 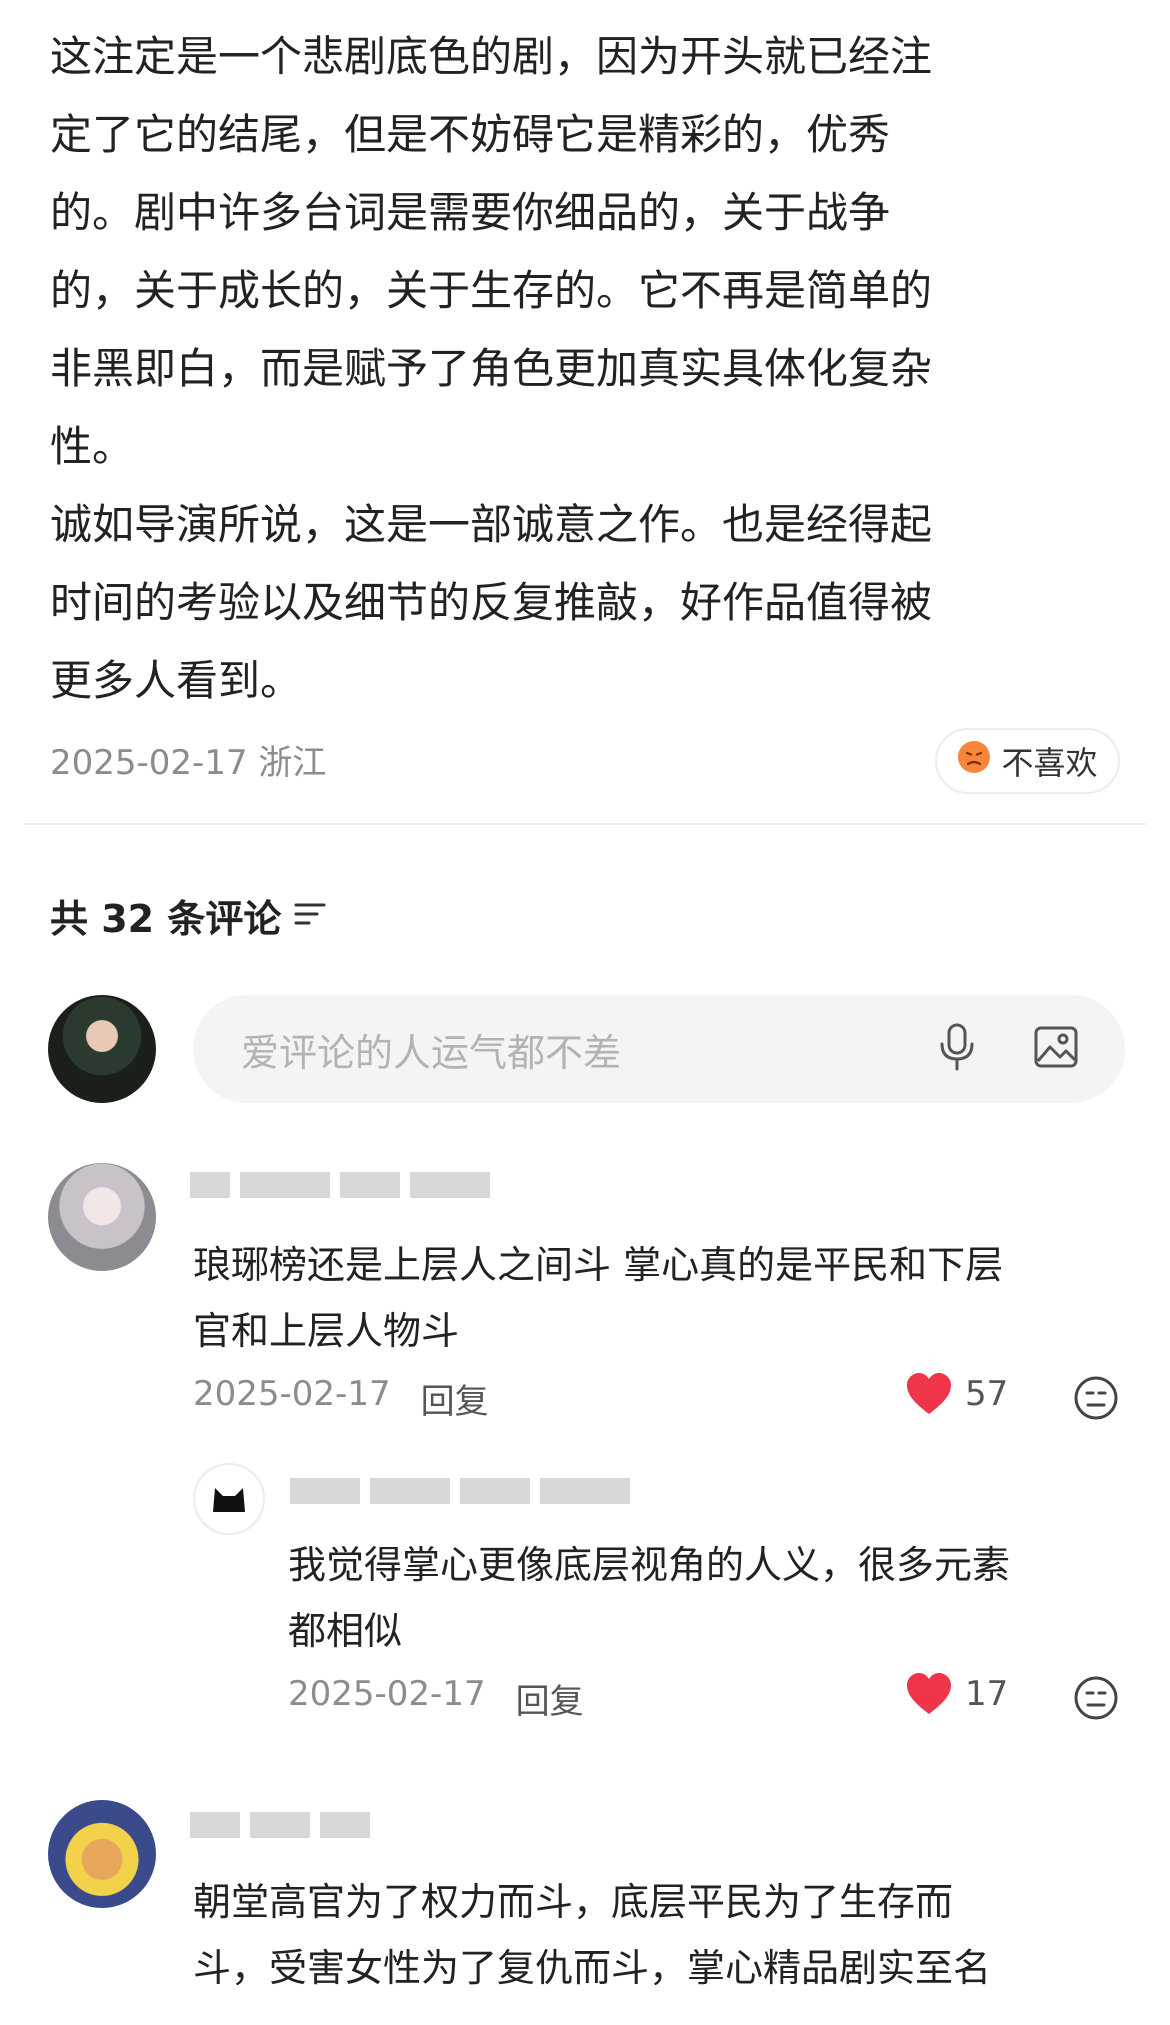 I want to click on article-line: 诚如导演所说，这是一部诚意之作。也是经得起, so click(x=491, y=524).